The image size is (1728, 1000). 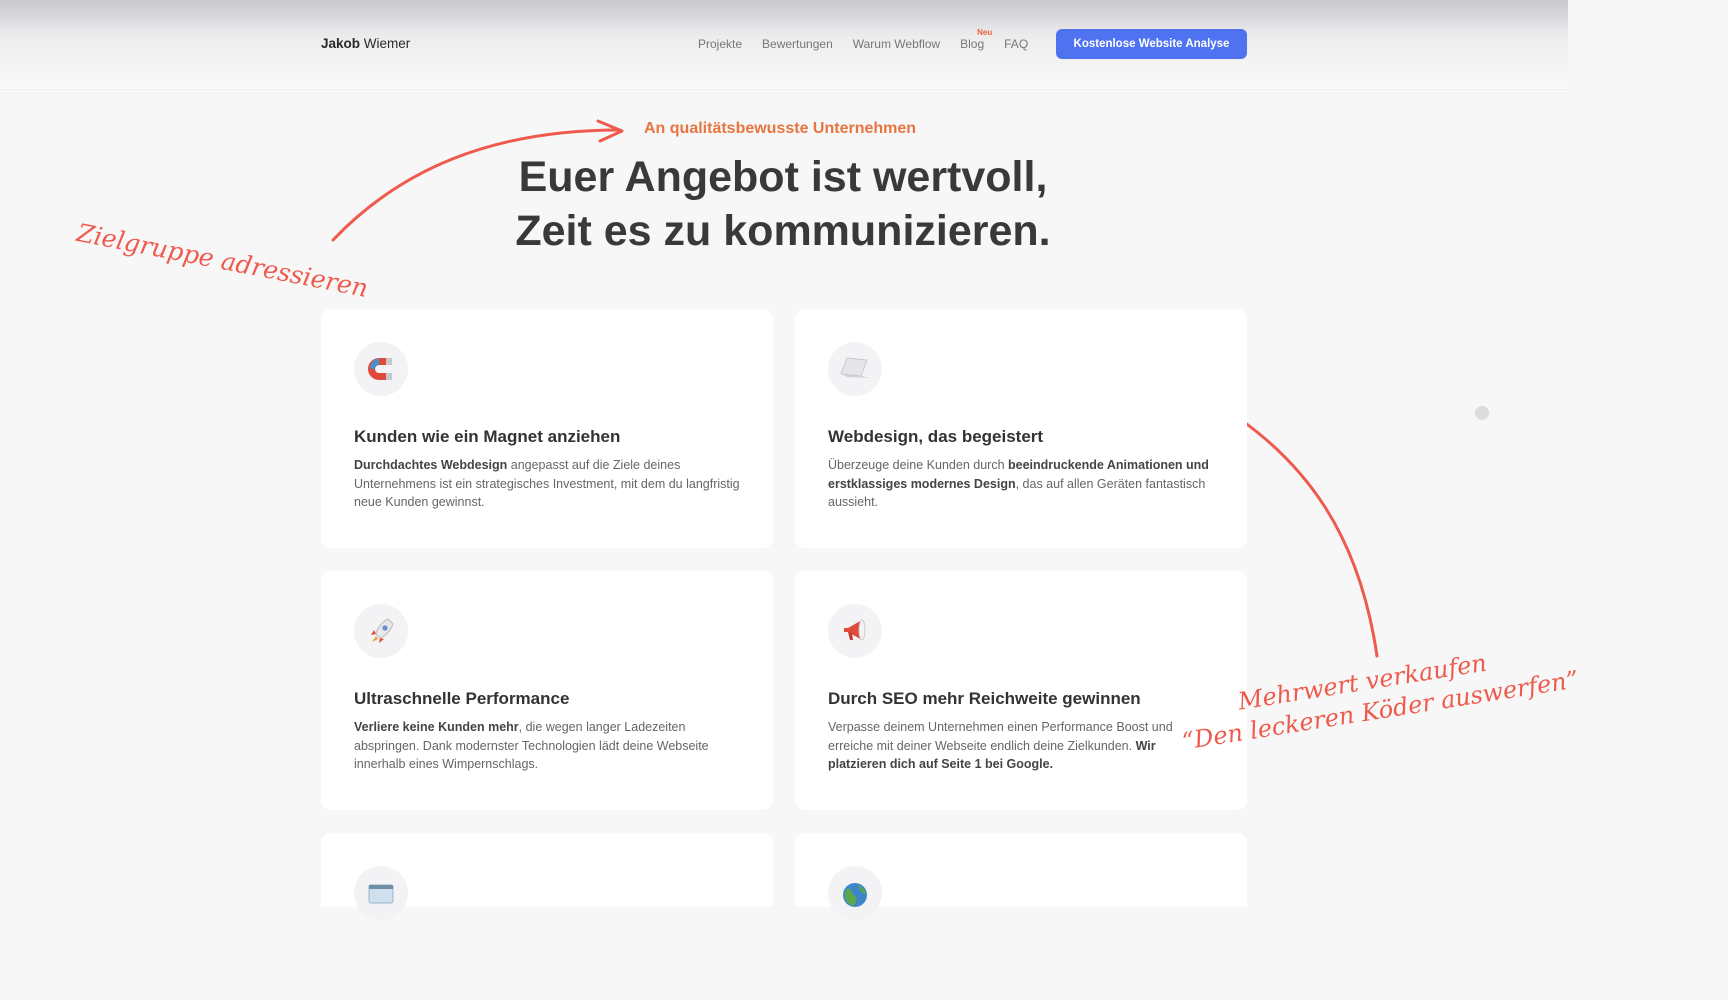 I want to click on nav-link-warum-webflow: Warum Webflow, so click(x=896, y=44).